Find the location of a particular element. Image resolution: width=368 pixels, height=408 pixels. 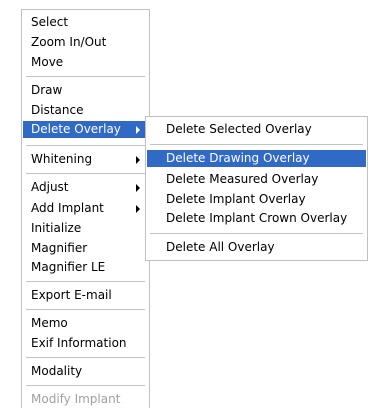

submenu-item-delete-selected-overlay: Delete Selected Overlay is located at coordinates (256, 129).